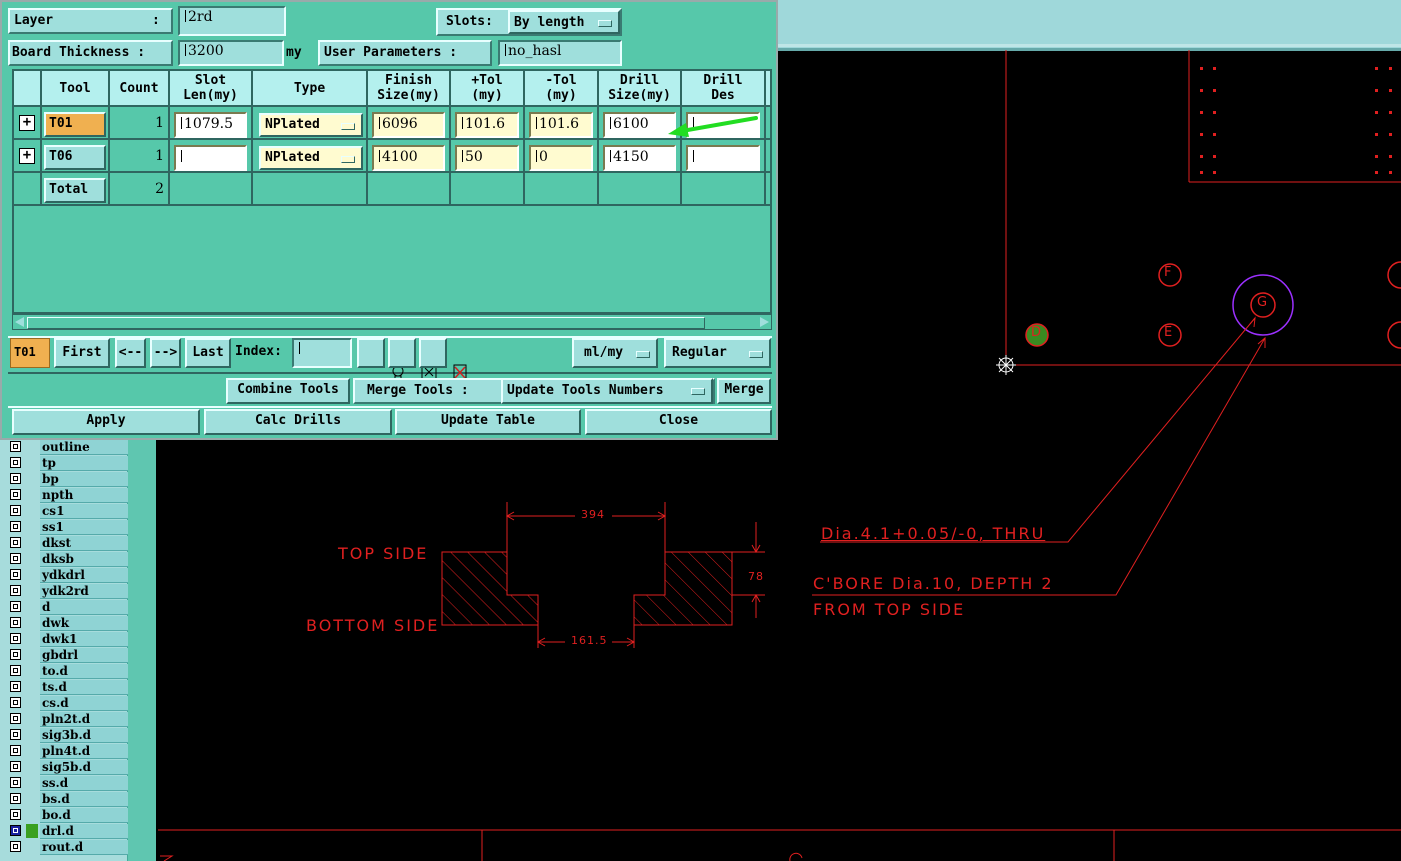  Describe the element at coordinates (67, 687) in the screenshot. I see `layer-row: ts.d` at that location.